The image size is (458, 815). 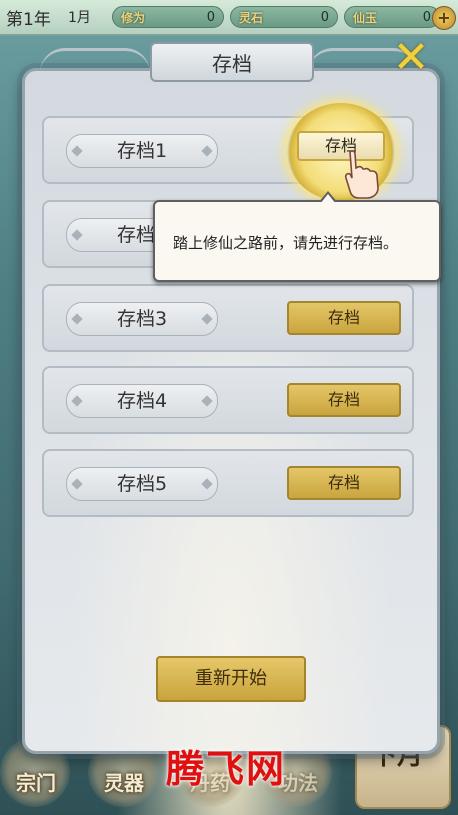 What do you see at coordinates (95, 60) in the screenshot?
I see `header-ornament` at bounding box center [95, 60].